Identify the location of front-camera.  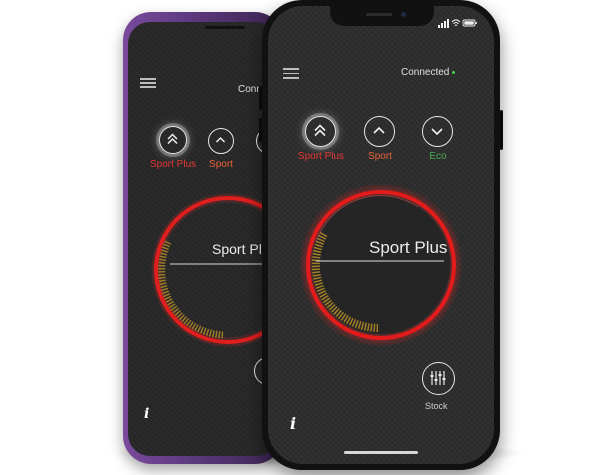
(403, 14).